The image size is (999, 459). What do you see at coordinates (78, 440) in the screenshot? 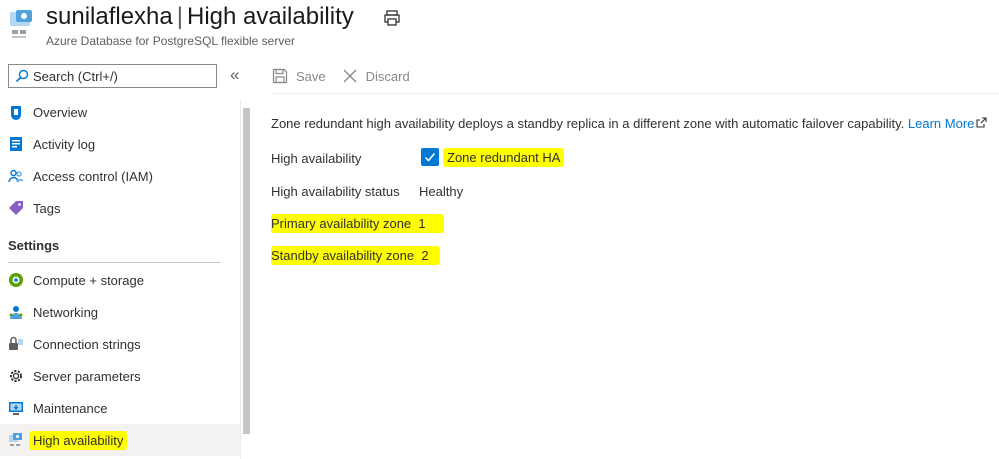
I see `sidebar-item-label: High availability` at bounding box center [78, 440].